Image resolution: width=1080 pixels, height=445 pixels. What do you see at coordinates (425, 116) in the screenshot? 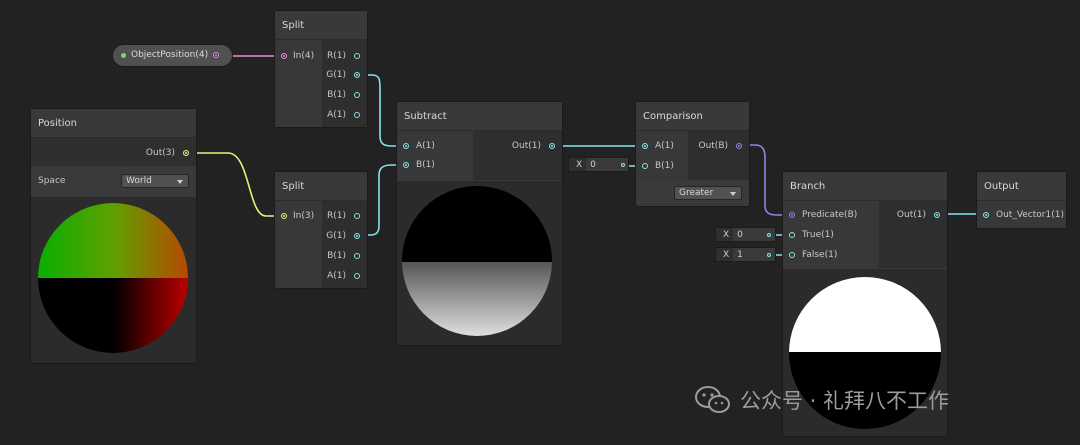
I see `node-title: Subtract` at bounding box center [425, 116].